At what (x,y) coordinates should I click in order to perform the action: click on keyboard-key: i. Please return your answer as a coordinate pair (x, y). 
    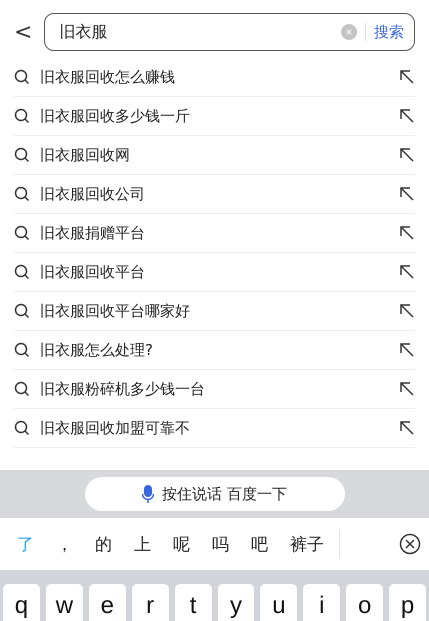
    Looking at the image, I should click on (321, 602).